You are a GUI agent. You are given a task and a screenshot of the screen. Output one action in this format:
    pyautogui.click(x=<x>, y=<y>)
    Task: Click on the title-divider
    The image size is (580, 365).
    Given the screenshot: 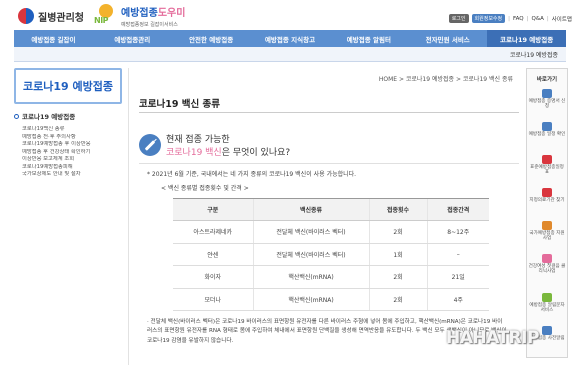 What is the action you would take?
    pyautogui.click(x=329, y=112)
    